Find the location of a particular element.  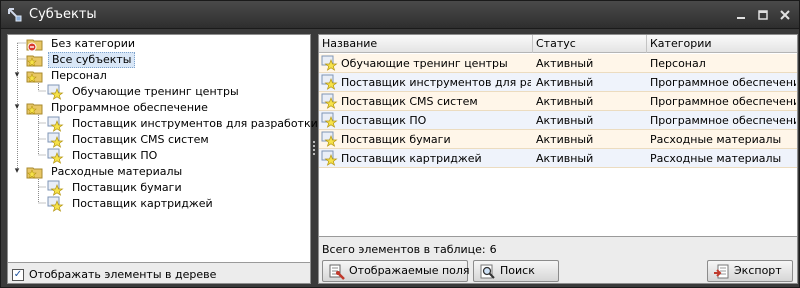

close-icon is located at coordinates (785, 15).